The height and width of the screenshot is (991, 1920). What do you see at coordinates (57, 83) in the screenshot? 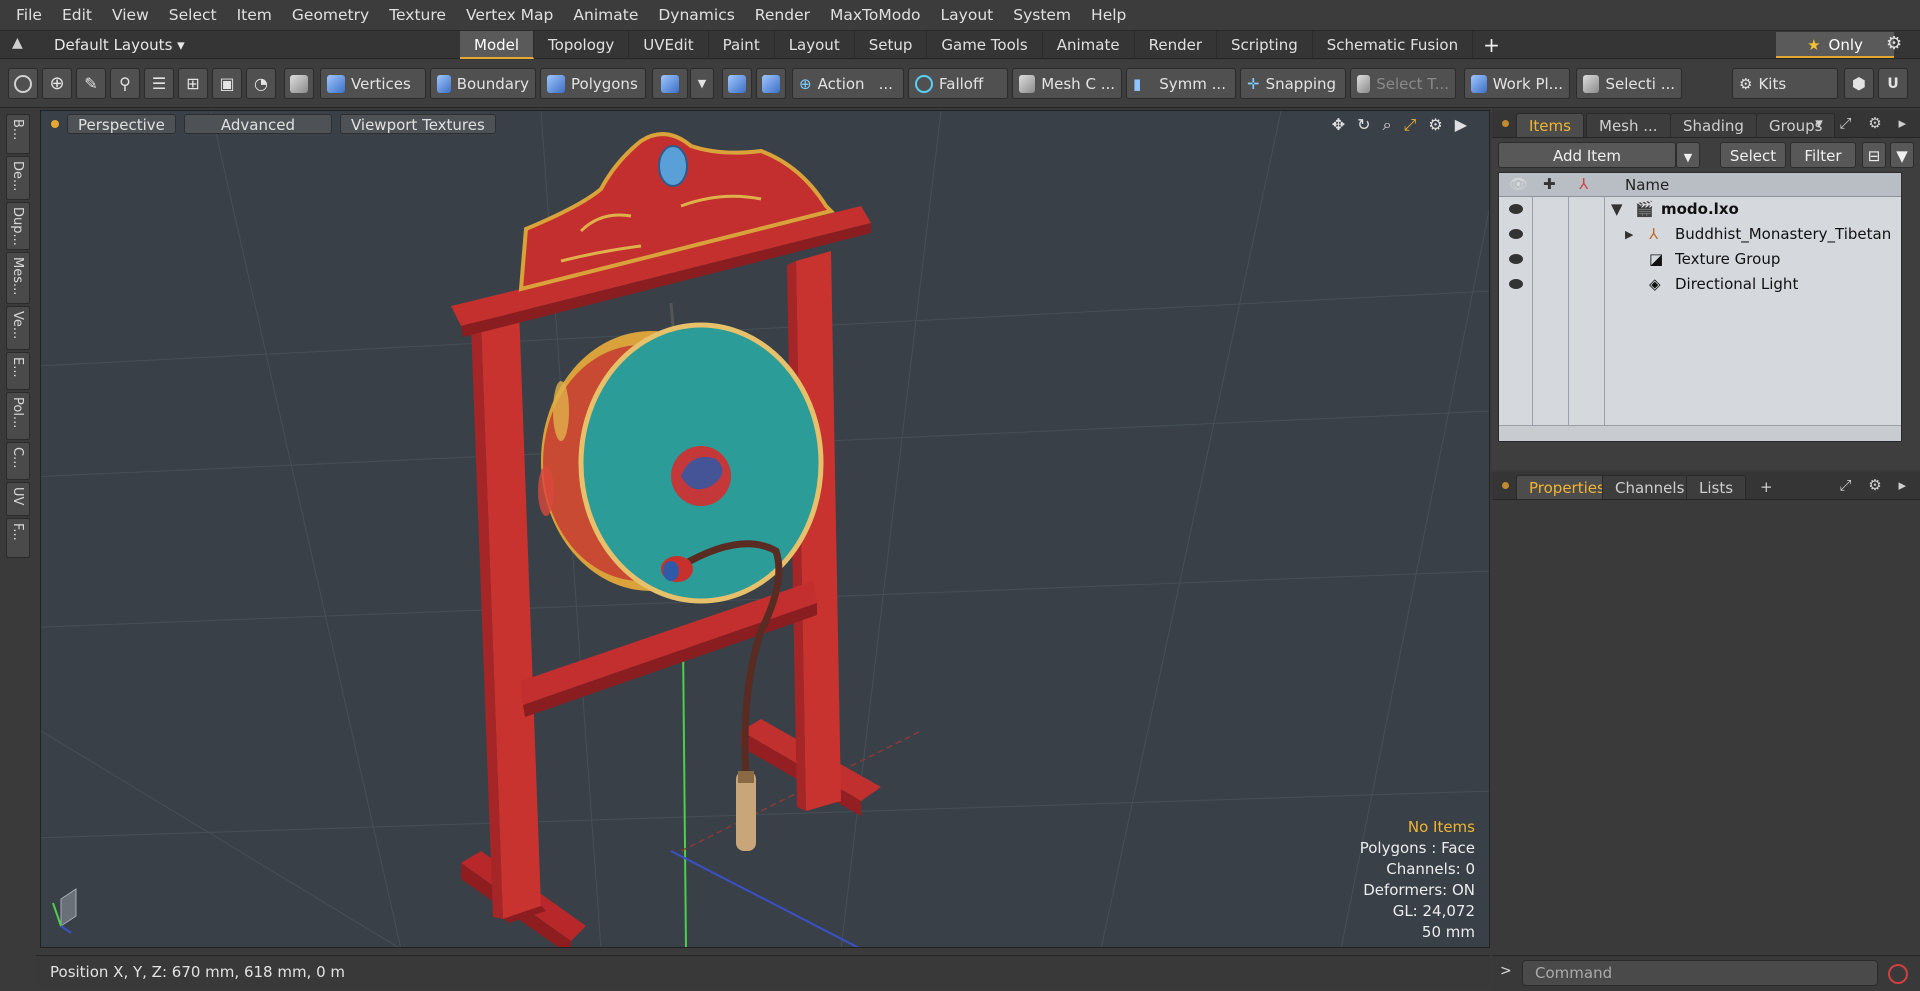
I see `globe-button: ⊕` at bounding box center [57, 83].